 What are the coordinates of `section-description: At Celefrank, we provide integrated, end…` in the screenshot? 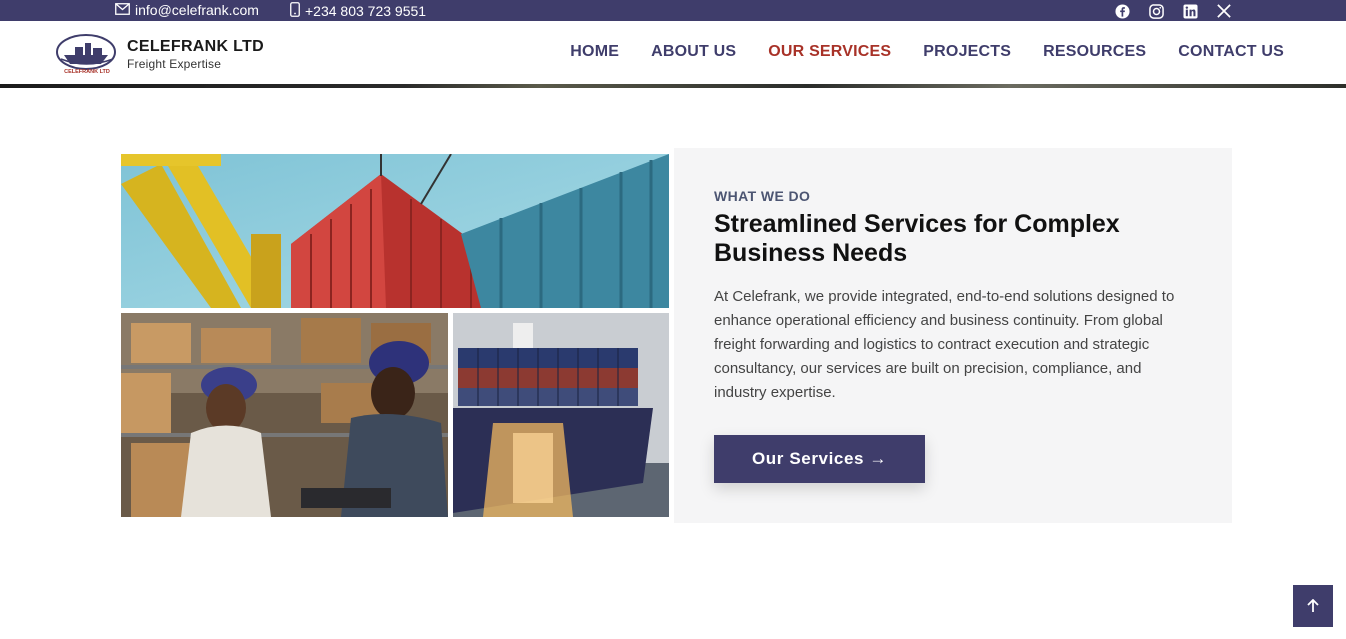 It's located at (944, 344).